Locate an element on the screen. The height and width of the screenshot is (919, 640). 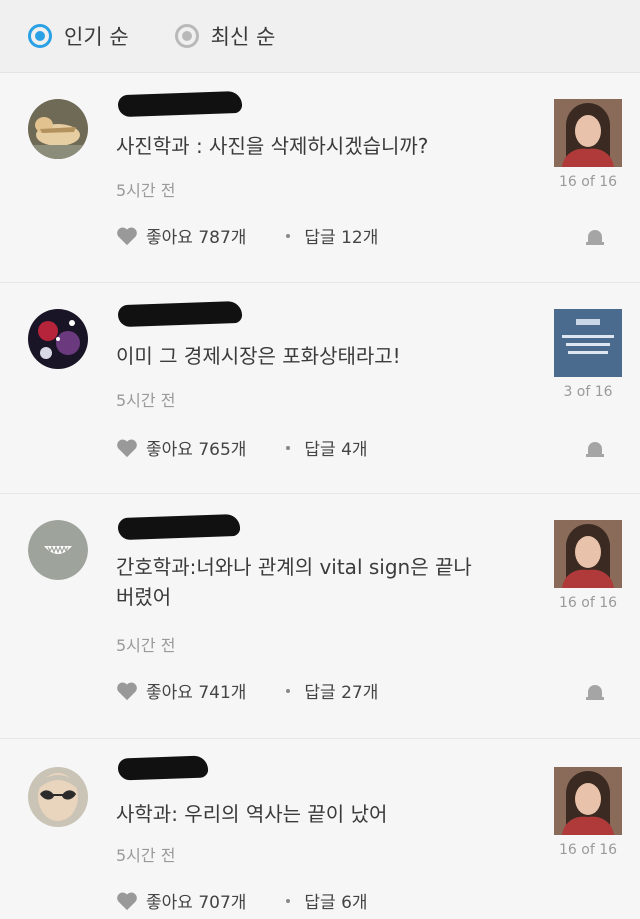
sort-popular-option: 인기 순 is located at coordinates (78, 36).